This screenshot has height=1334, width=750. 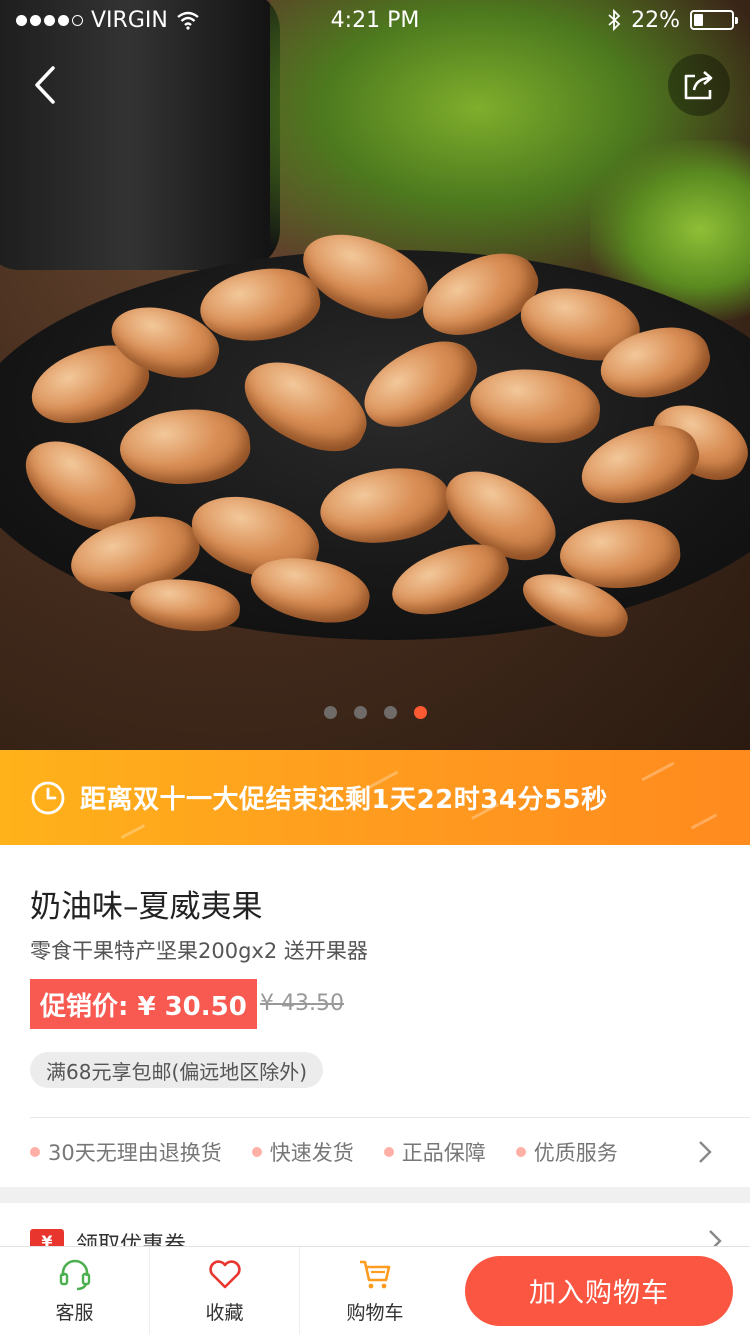 What do you see at coordinates (224, 1313) in the screenshot?
I see `tab-label: 收藏` at bounding box center [224, 1313].